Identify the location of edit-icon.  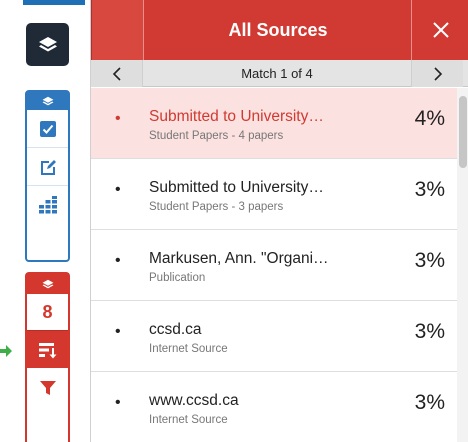
(48, 167).